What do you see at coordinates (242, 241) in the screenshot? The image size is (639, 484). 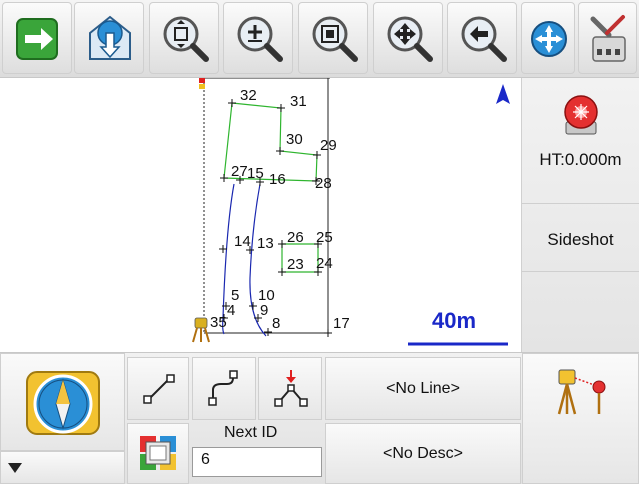 I see `point-label: 14` at bounding box center [242, 241].